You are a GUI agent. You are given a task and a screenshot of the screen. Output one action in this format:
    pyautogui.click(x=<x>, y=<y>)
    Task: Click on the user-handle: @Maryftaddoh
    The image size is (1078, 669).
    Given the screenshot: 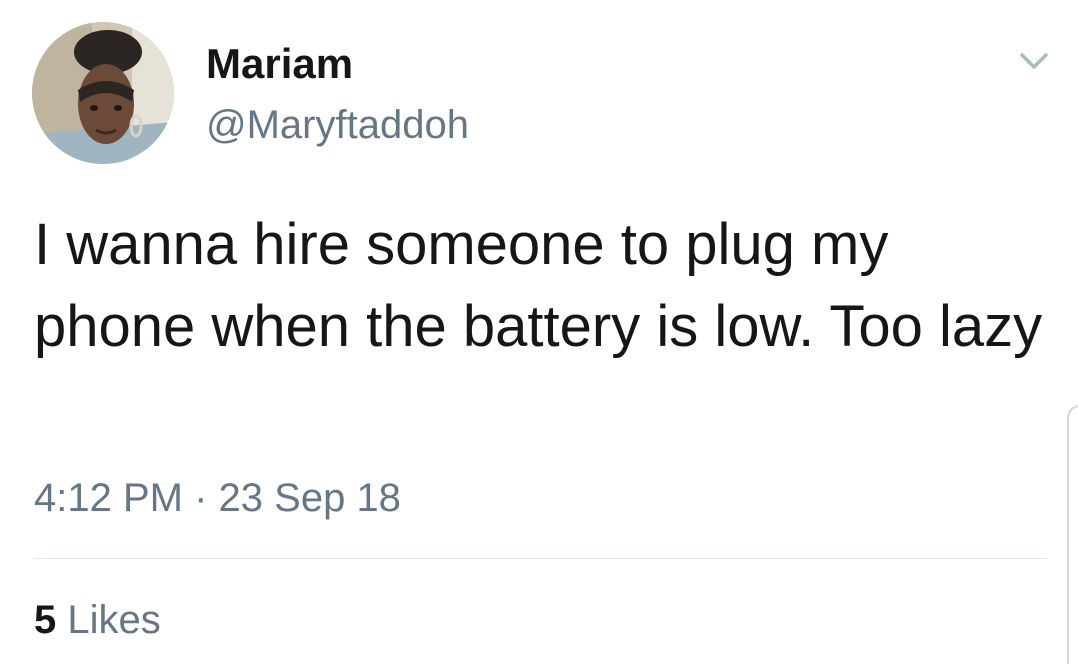 What is the action you would take?
    pyautogui.click(x=337, y=125)
    